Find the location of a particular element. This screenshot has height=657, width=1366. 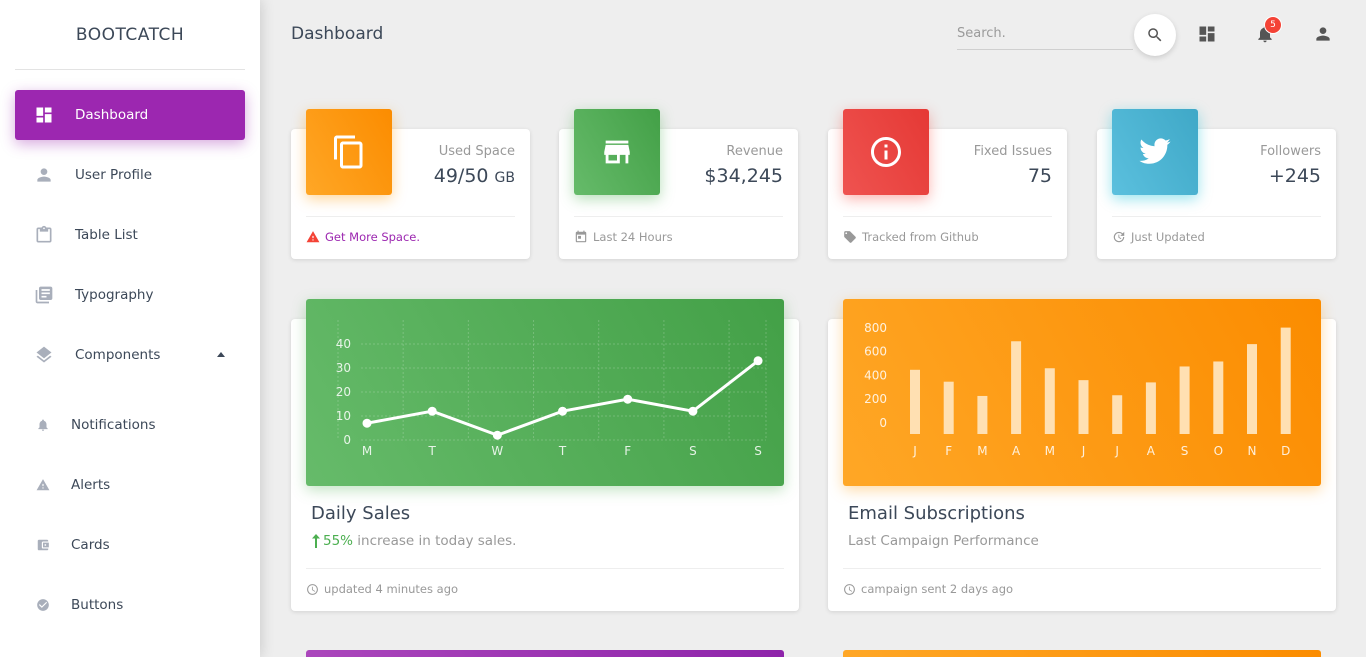

increase-value: 55% is located at coordinates (338, 541).